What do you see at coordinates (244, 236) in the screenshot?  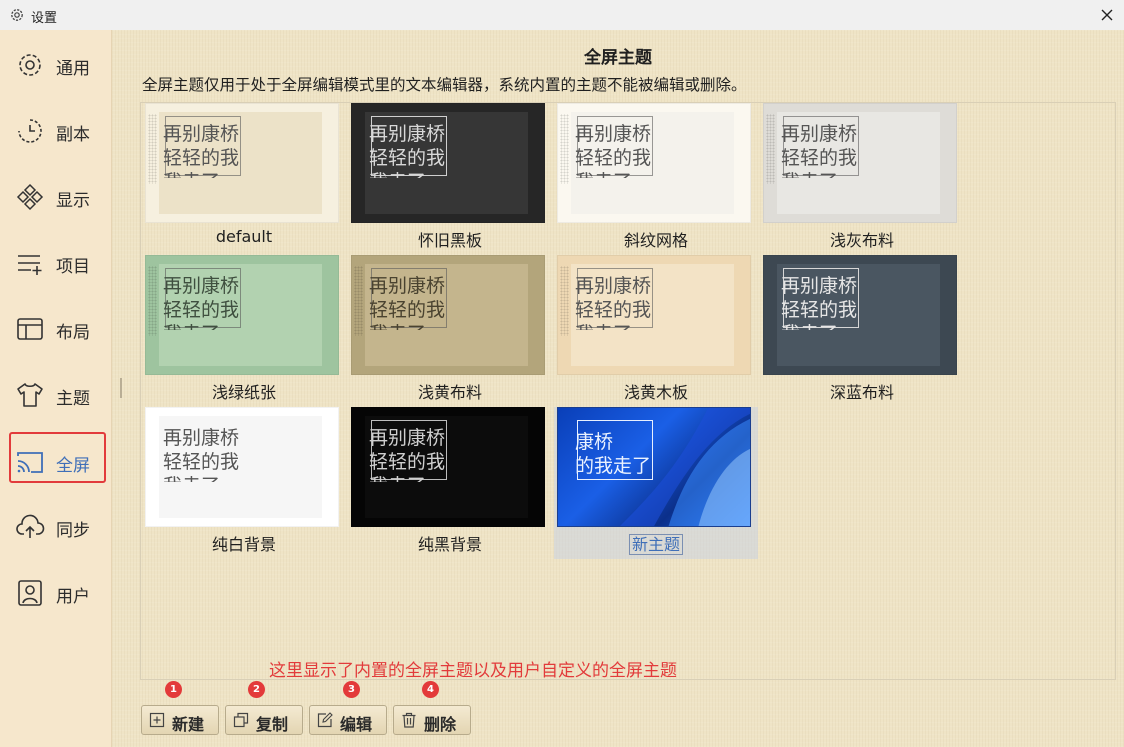 I see `theme-name: default` at bounding box center [244, 236].